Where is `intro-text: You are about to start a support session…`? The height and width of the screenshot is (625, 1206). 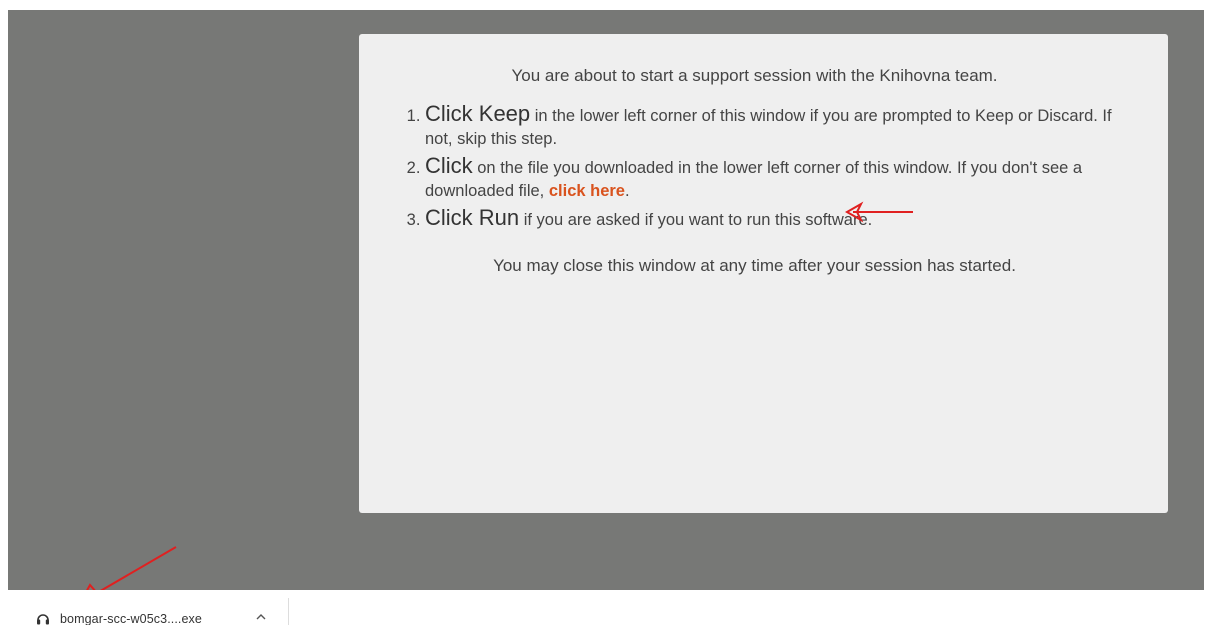 intro-text: You are about to start a support session… is located at coordinates (754, 75).